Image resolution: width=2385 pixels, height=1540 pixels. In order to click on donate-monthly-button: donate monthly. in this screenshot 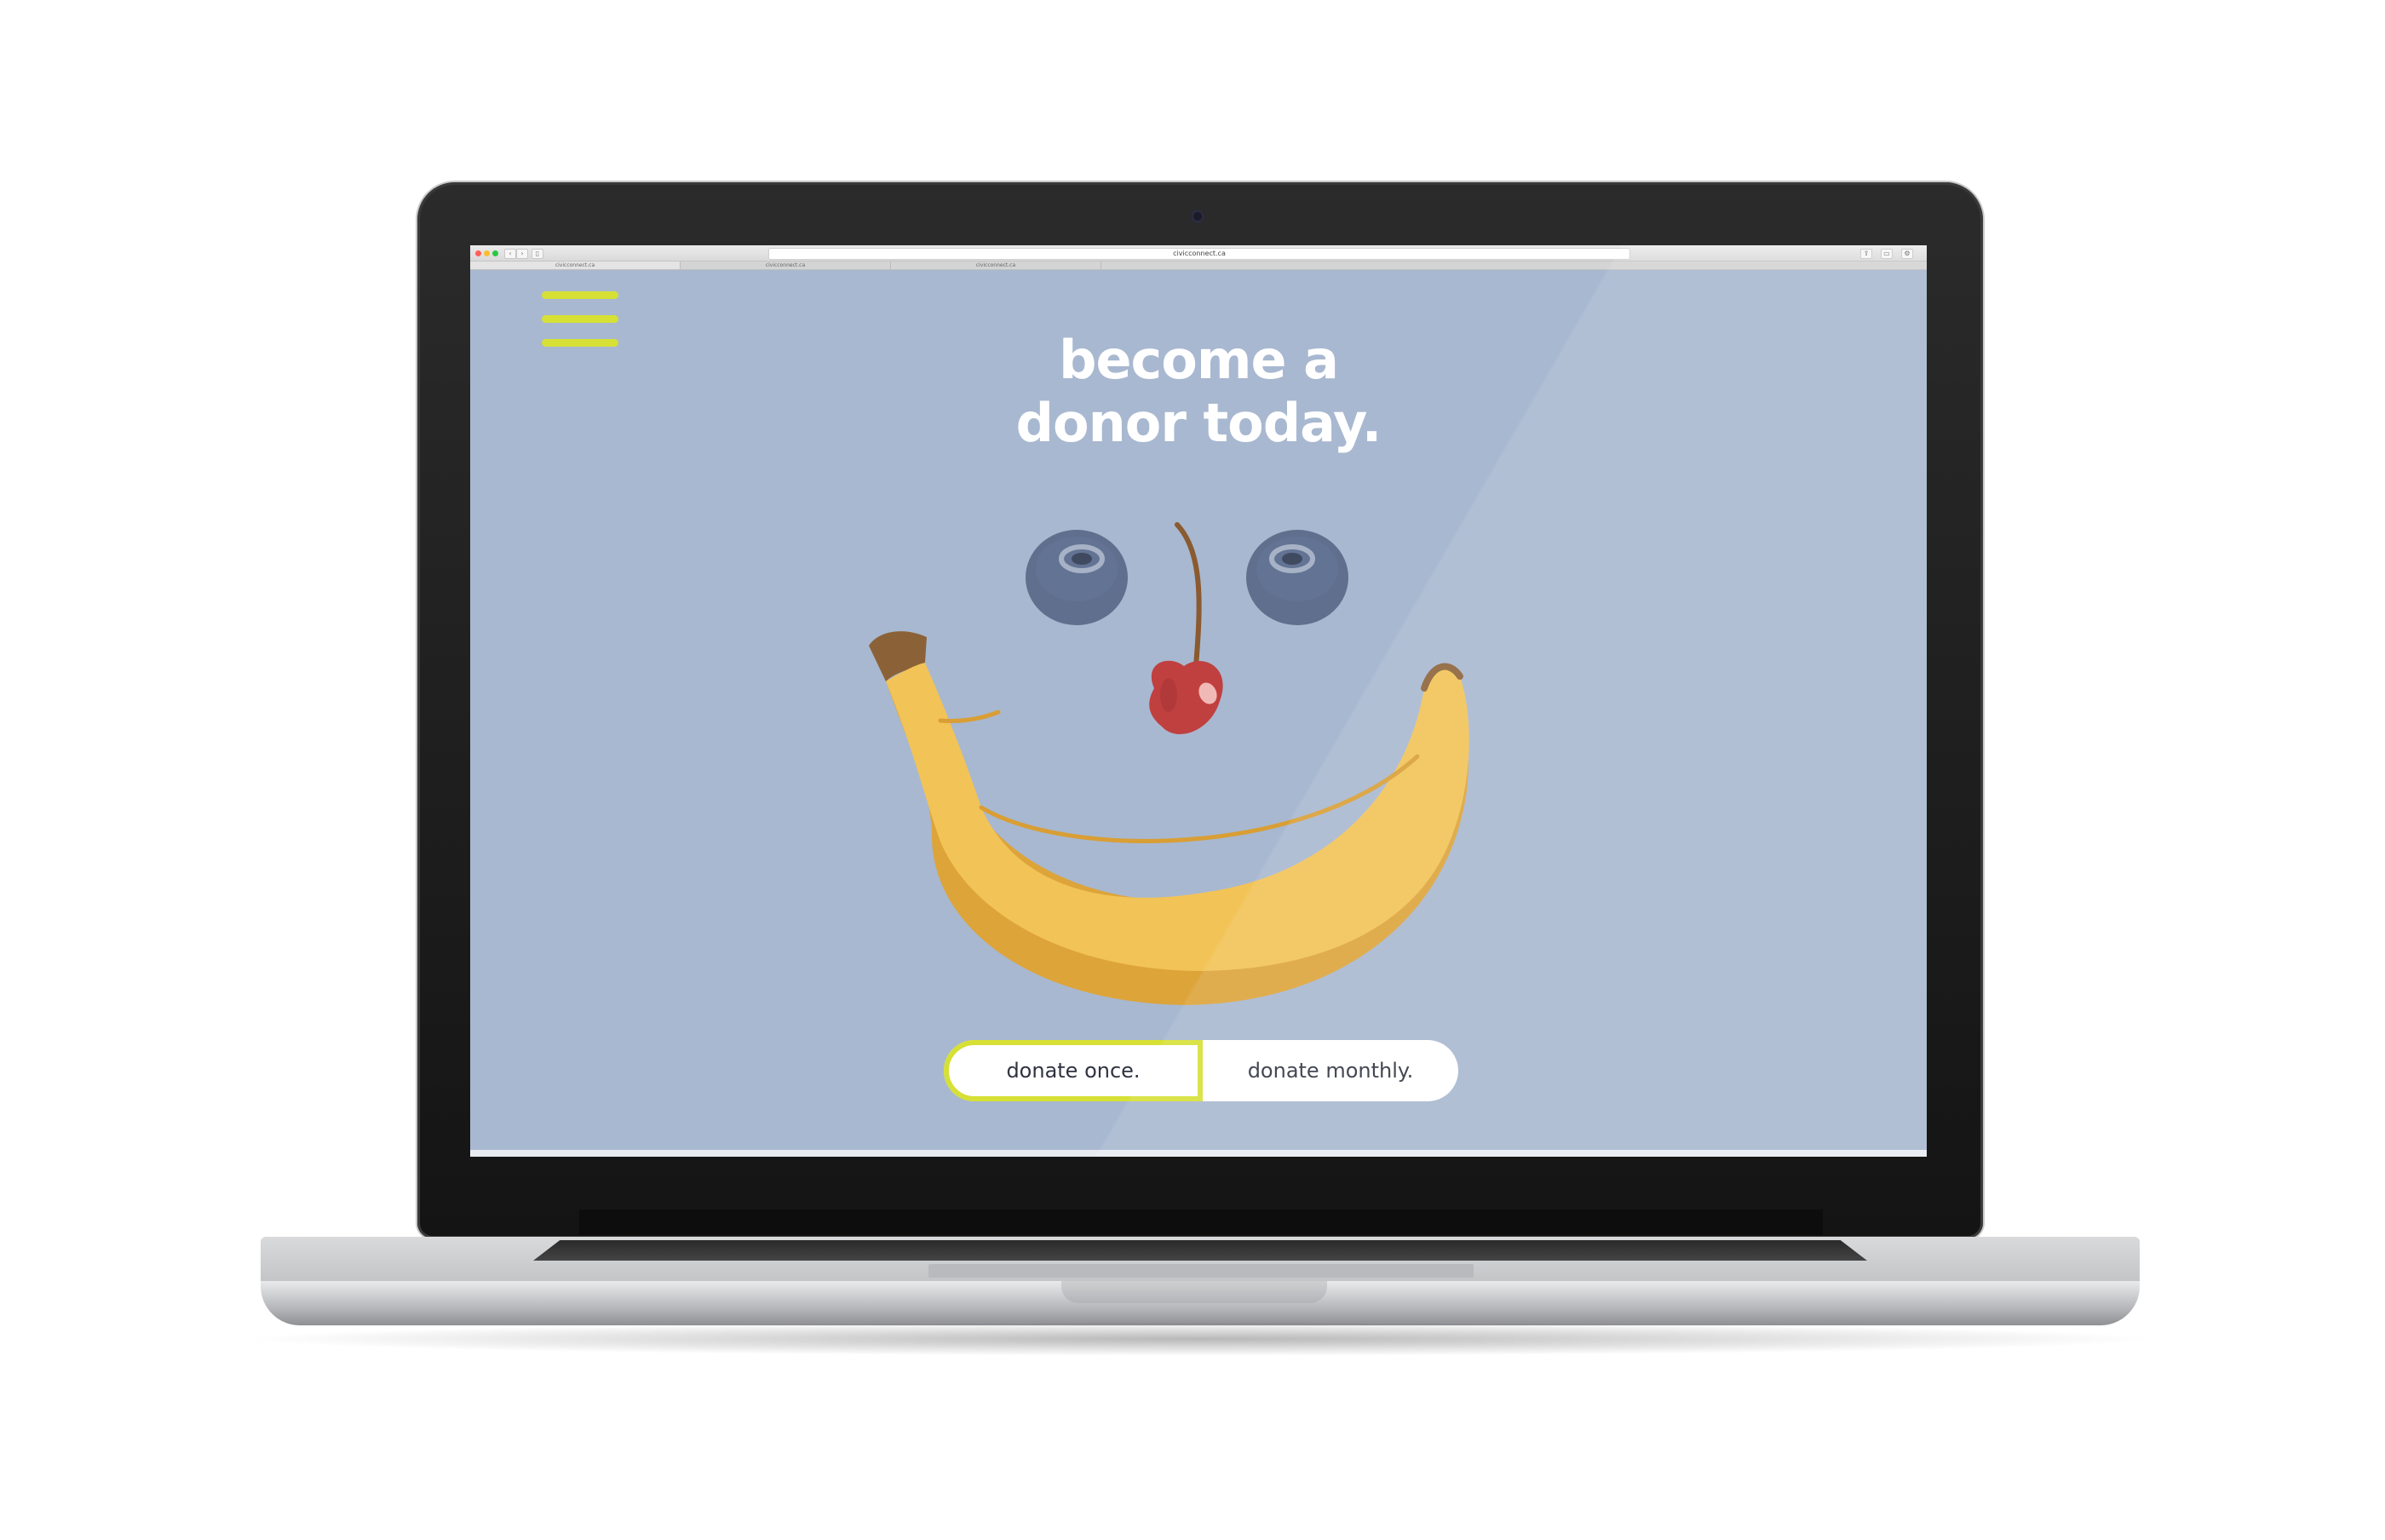, I will do `click(1330, 1070)`.